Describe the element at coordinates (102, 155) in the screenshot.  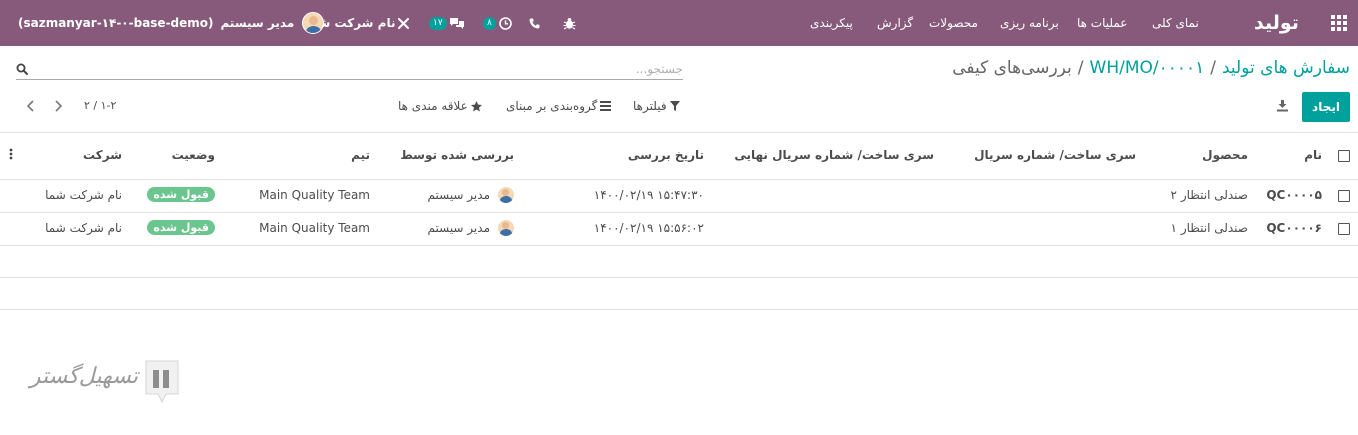
I see `column-header-company: شرکت` at that location.